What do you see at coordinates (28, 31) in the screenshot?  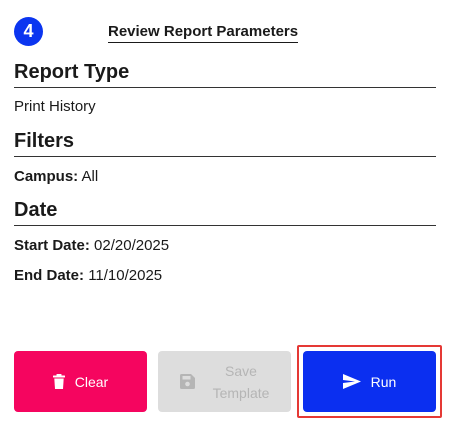 I see `step-number-badge: 4` at bounding box center [28, 31].